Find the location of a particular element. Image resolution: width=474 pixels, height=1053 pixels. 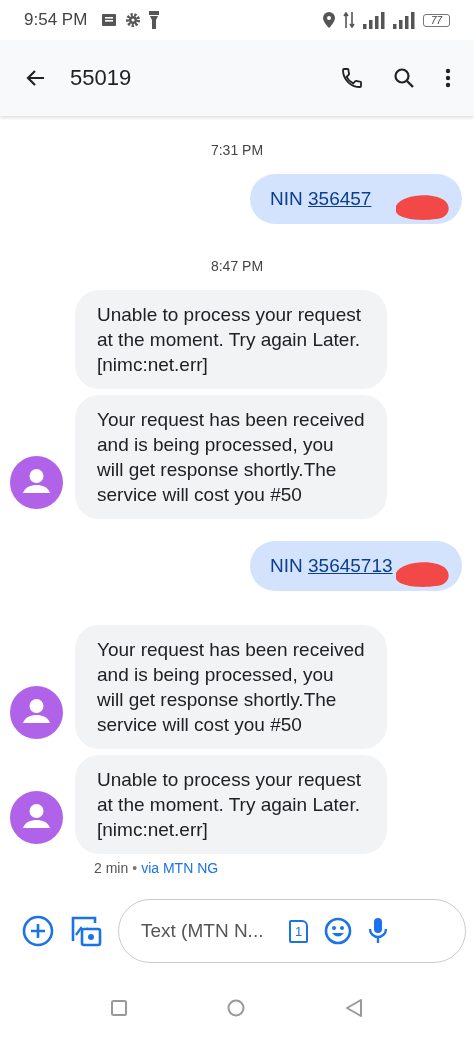

number-link: 35645713 is located at coordinates (350, 565).